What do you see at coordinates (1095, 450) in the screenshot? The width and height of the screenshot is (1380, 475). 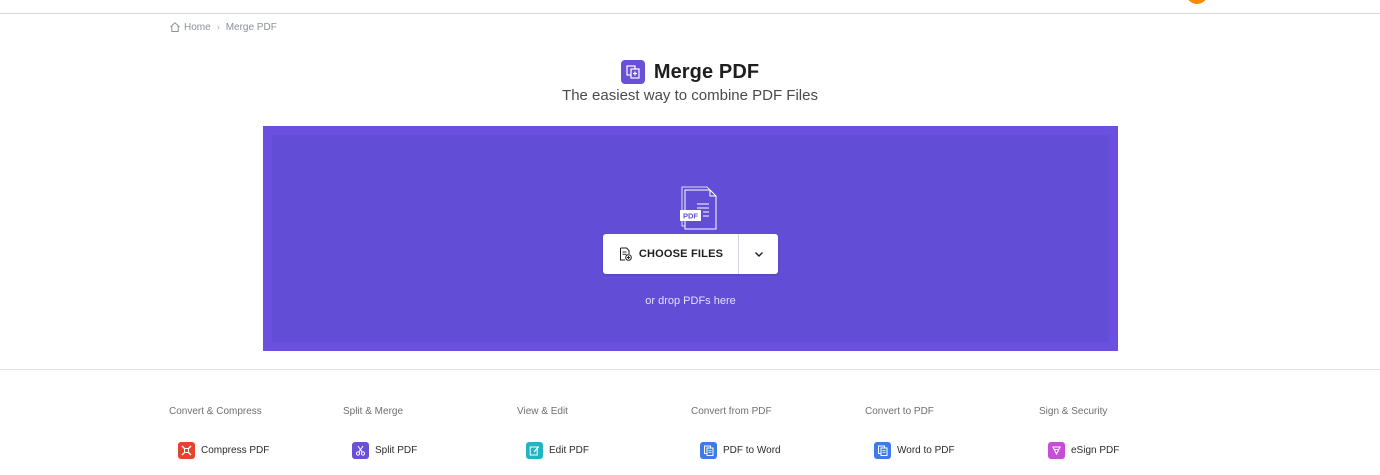 I see `tool-label: eSign PDF` at bounding box center [1095, 450].